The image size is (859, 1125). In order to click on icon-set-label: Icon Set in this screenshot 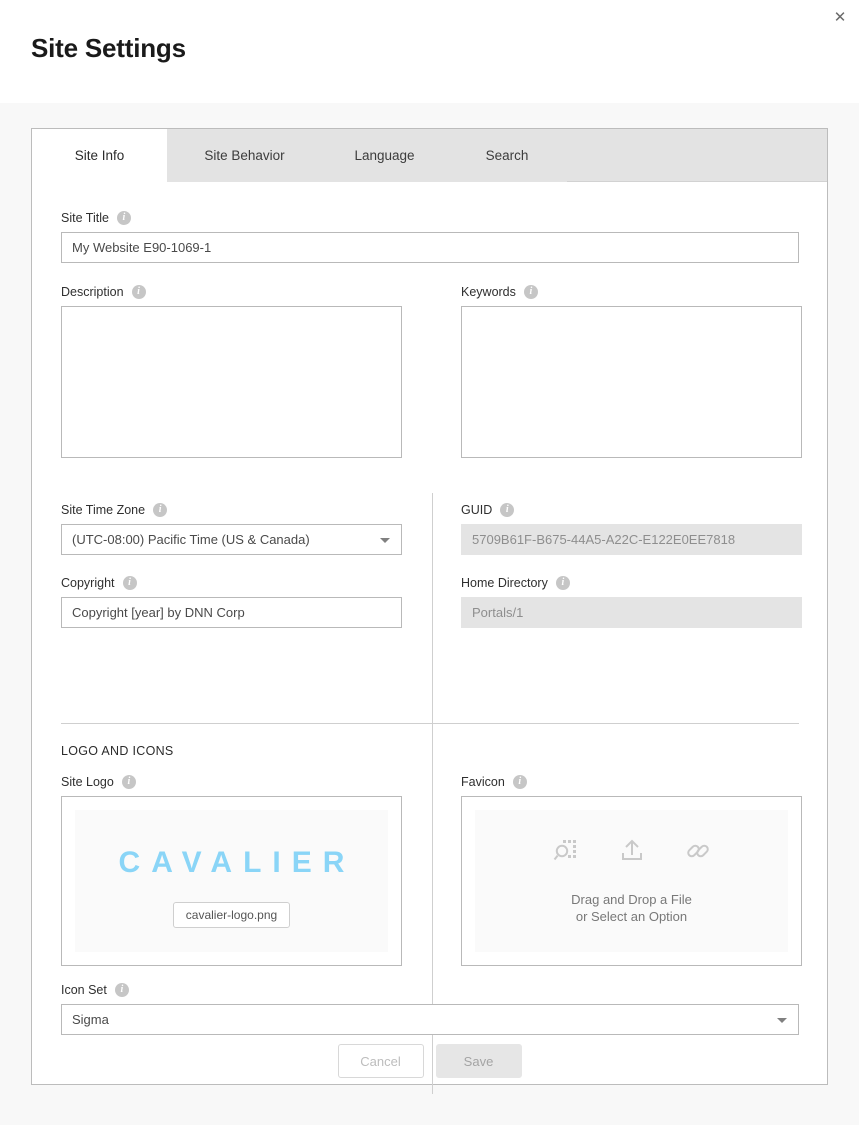, I will do `click(84, 990)`.